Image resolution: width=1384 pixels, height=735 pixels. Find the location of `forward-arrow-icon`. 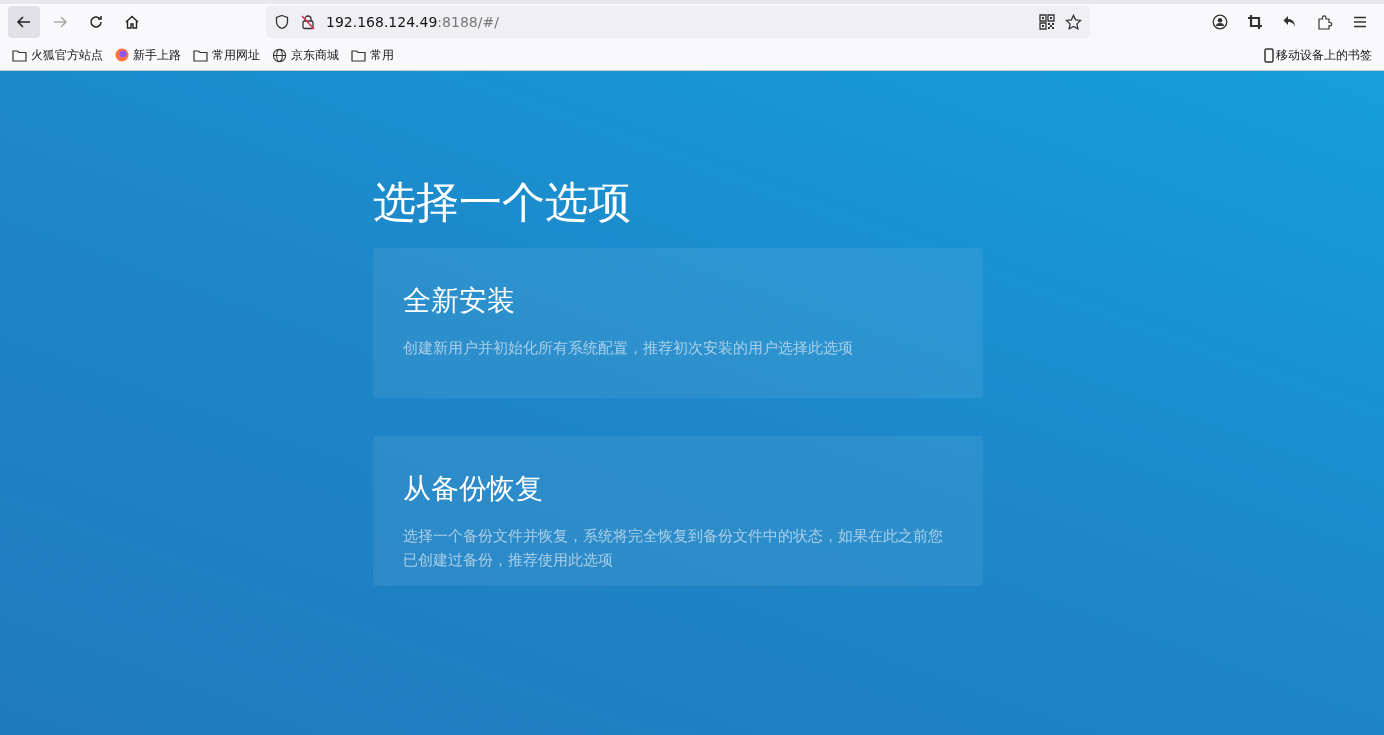

forward-arrow-icon is located at coordinates (60, 22).